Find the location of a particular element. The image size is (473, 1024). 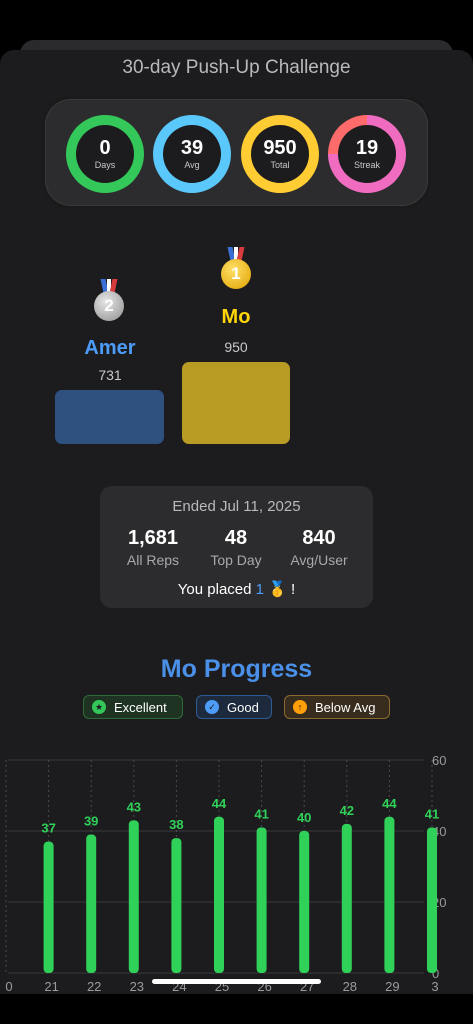

stat-label: Avg/User is located at coordinates (319, 560).